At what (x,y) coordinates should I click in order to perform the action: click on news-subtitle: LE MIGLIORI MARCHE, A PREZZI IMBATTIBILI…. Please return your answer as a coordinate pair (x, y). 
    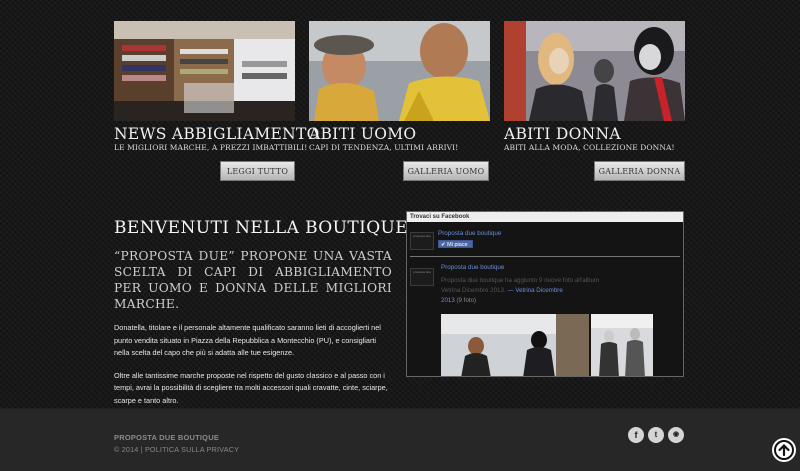
    Looking at the image, I should click on (211, 147).